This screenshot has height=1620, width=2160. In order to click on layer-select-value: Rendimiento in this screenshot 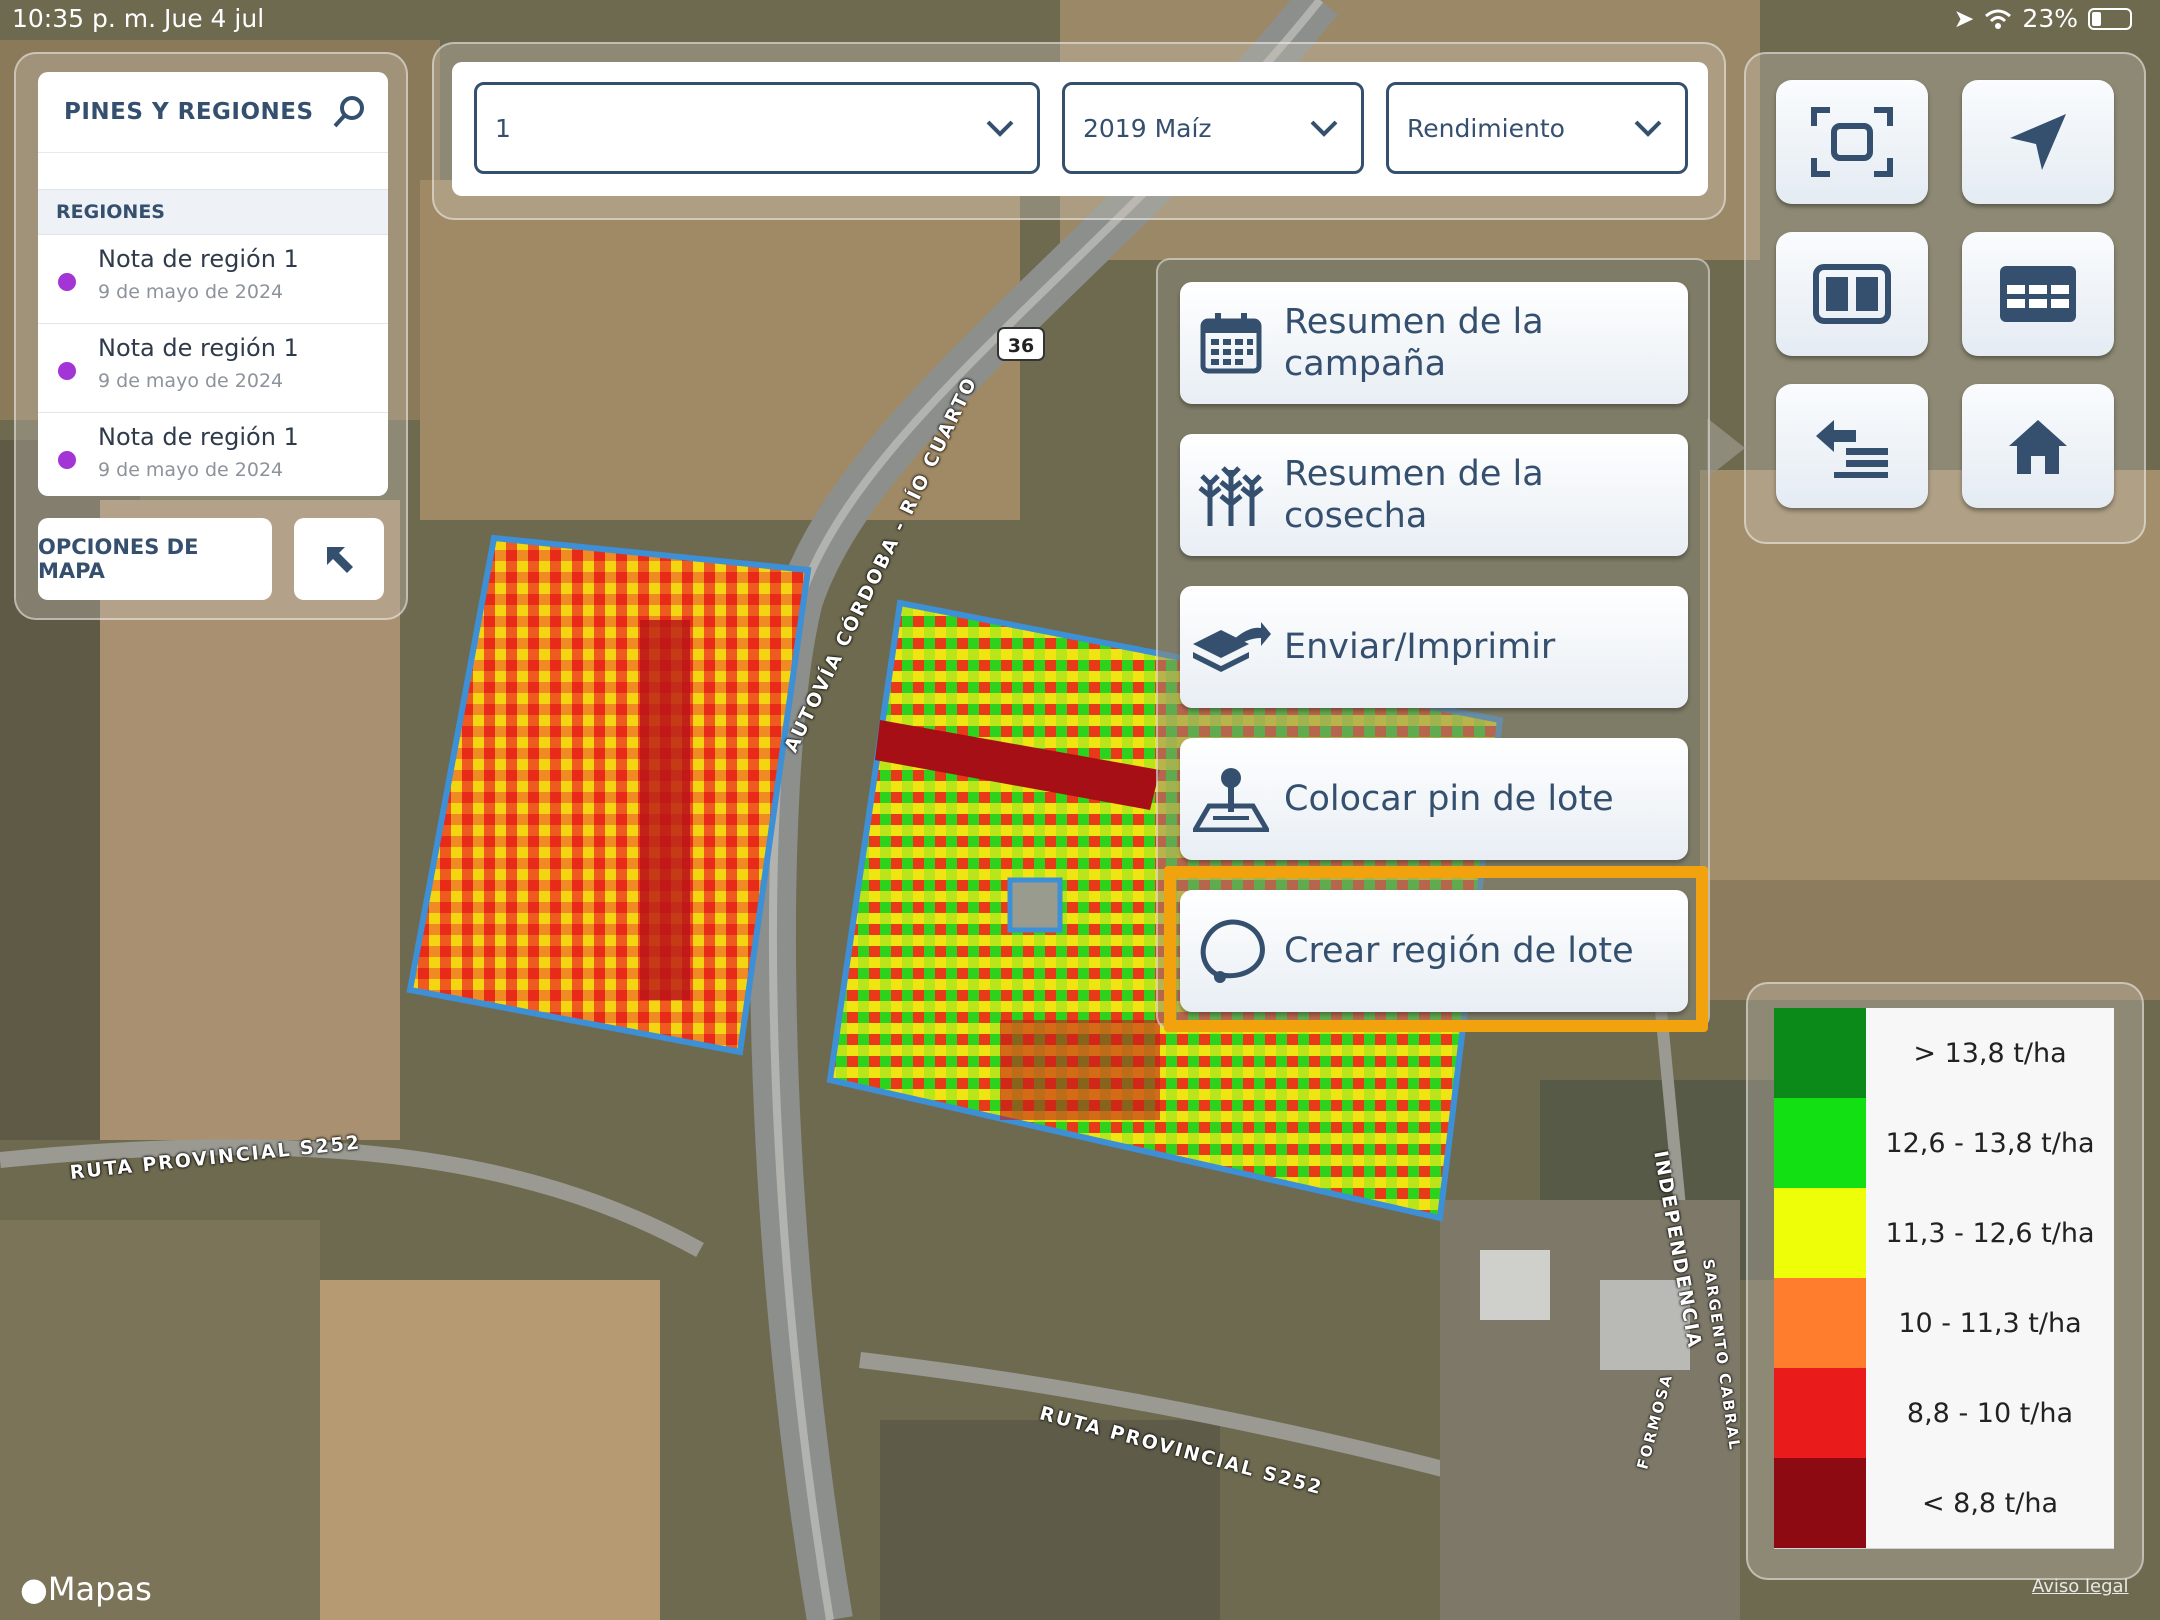, I will do `click(1486, 128)`.